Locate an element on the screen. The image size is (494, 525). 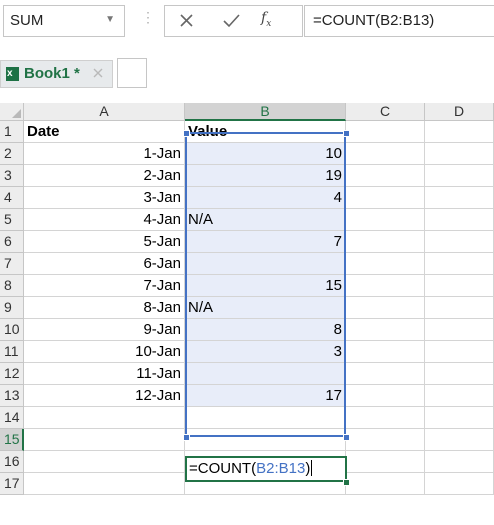
cell-c4 is located at coordinates (385, 198).